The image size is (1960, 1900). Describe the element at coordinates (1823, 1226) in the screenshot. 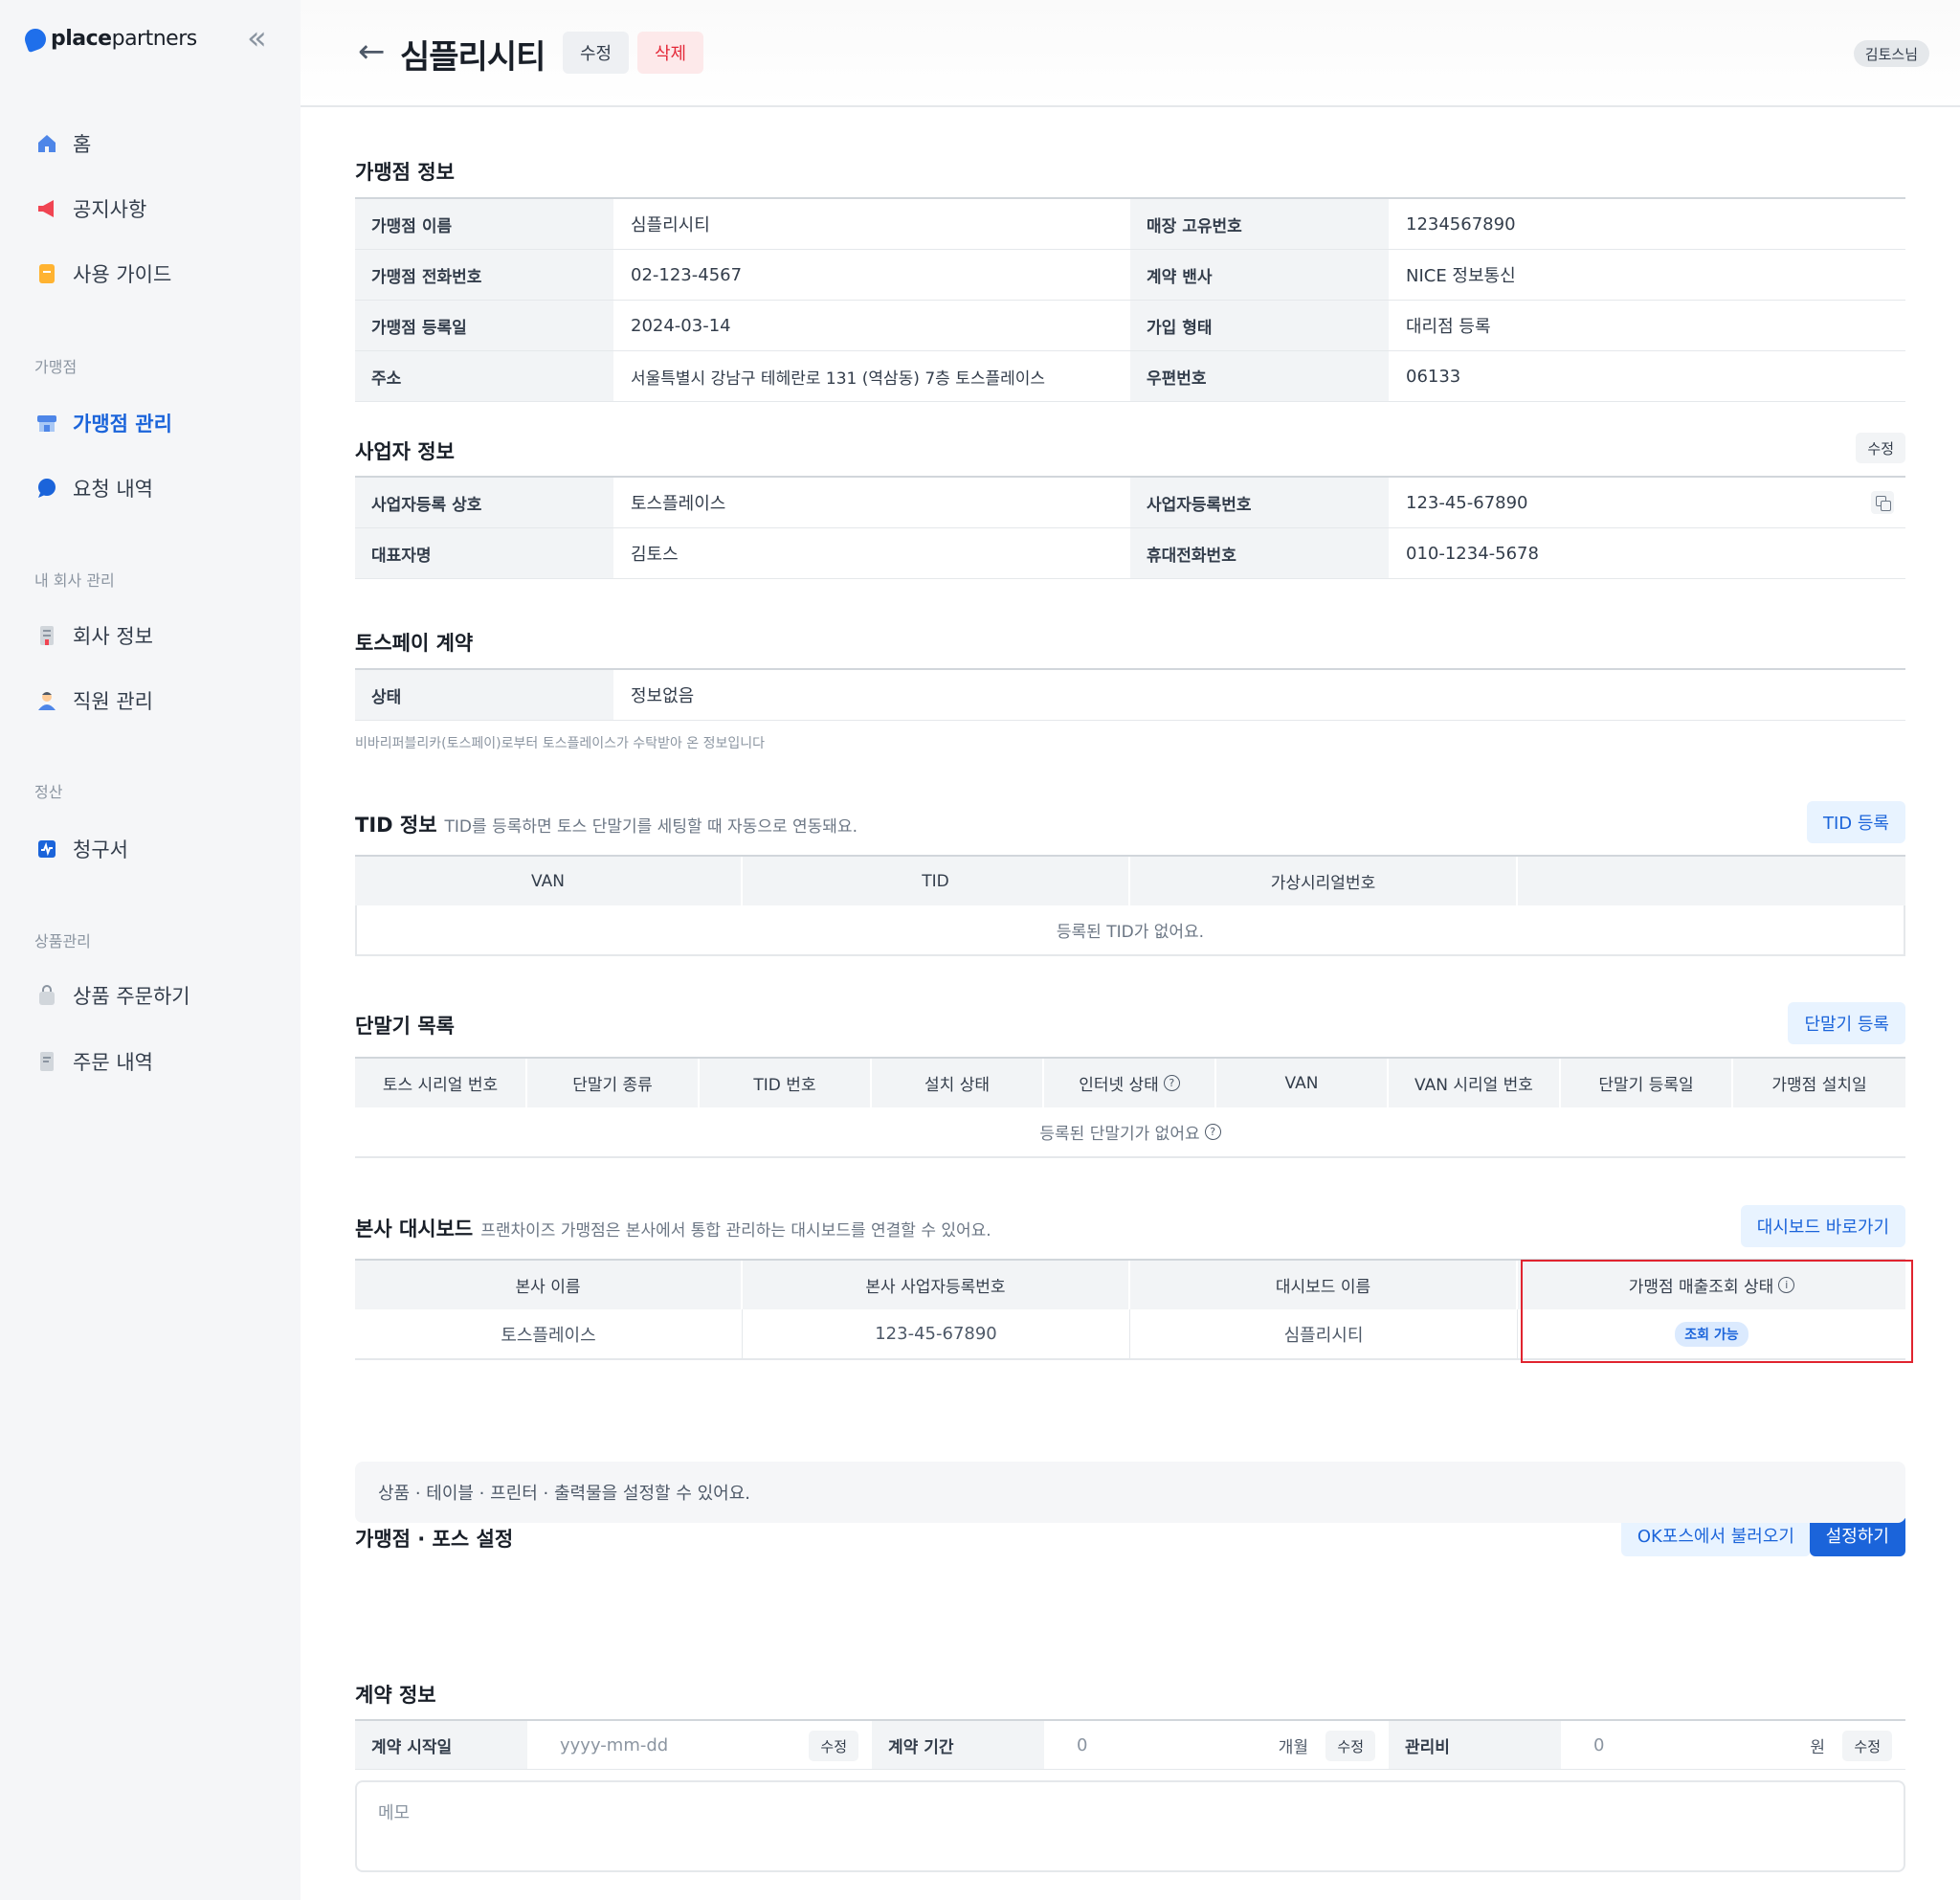

I see `go-to-dashboard-button: 대시보드 바로가기` at that location.